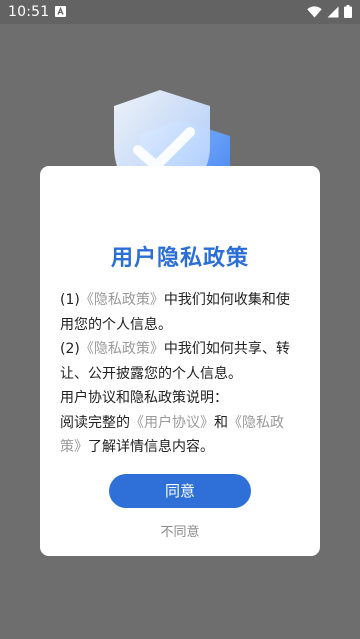  What do you see at coordinates (181, 435) in the screenshot?
I see `policy-item-3: 阅读完整的《用户协议》和《隐私政策》了解详情信息内容。` at bounding box center [181, 435].